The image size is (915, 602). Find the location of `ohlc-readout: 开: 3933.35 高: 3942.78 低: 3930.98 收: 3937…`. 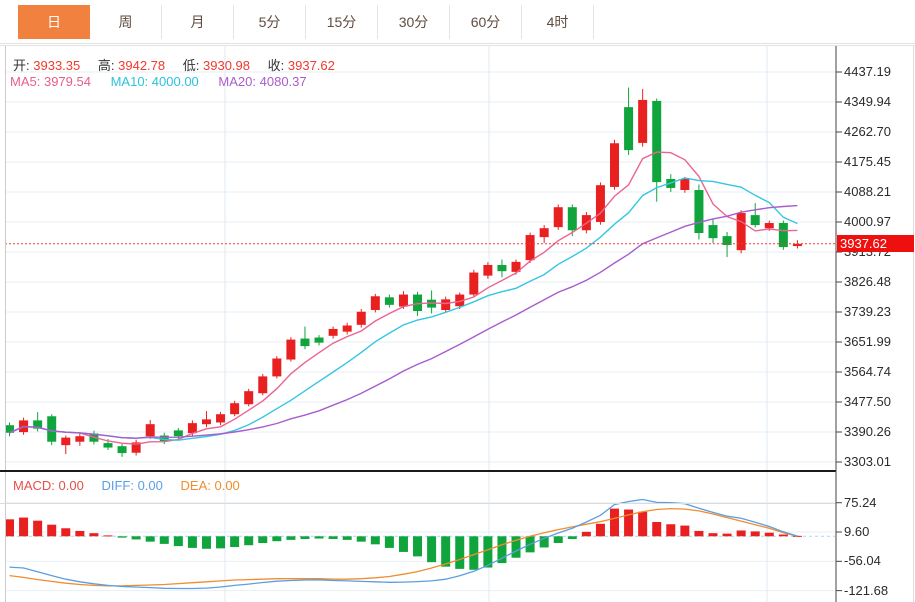

ohlc-readout: 开: 3933.35 高: 3942.78 低: 3930.98 收: 3937… is located at coordinates (181, 64).